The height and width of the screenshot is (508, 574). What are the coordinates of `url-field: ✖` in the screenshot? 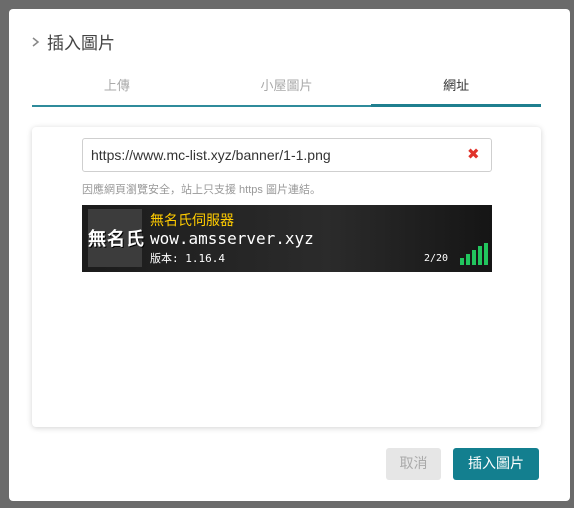 It's located at (287, 155).